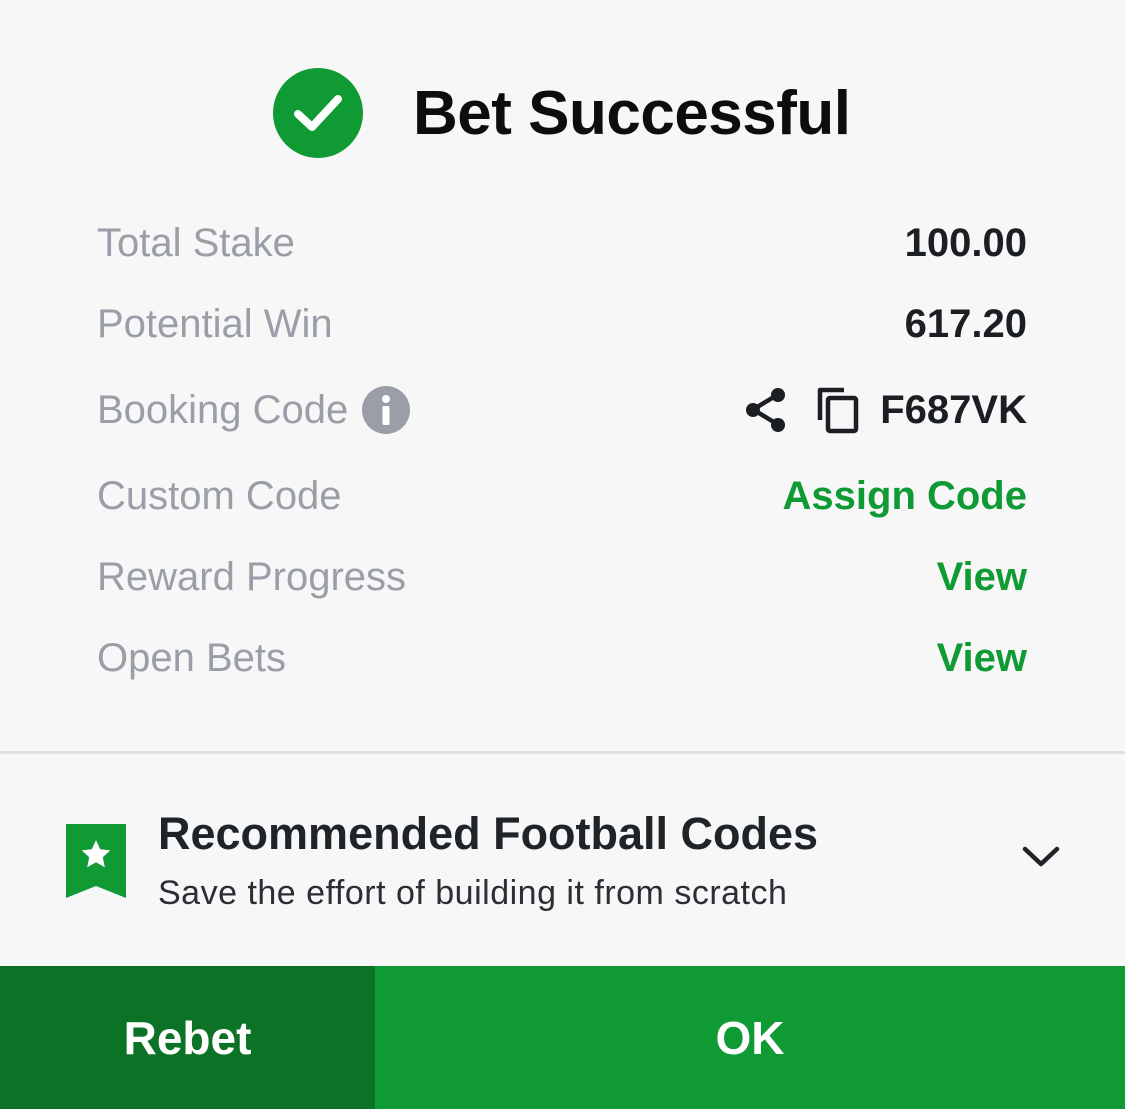 This screenshot has height=1109, width=1125. Describe the element at coordinates (562, 577) in the screenshot. I see `reward-progress-row: Reward Progress View` at that location.